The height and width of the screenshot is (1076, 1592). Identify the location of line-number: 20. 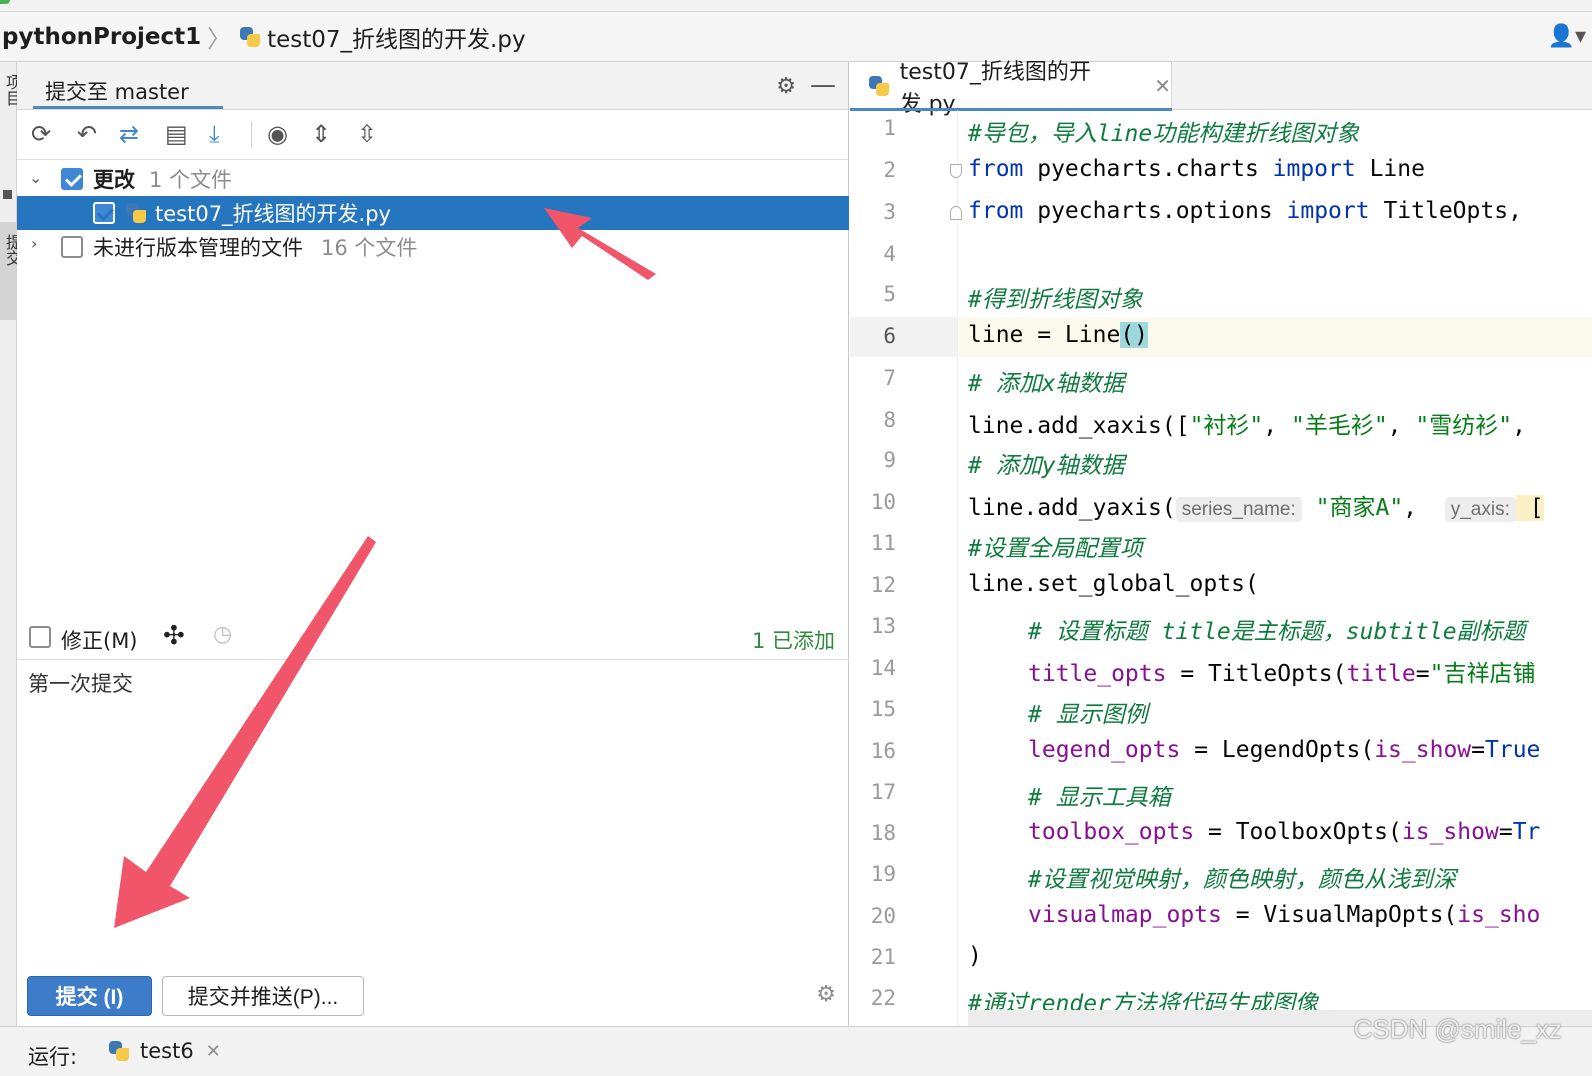
(873, 916).